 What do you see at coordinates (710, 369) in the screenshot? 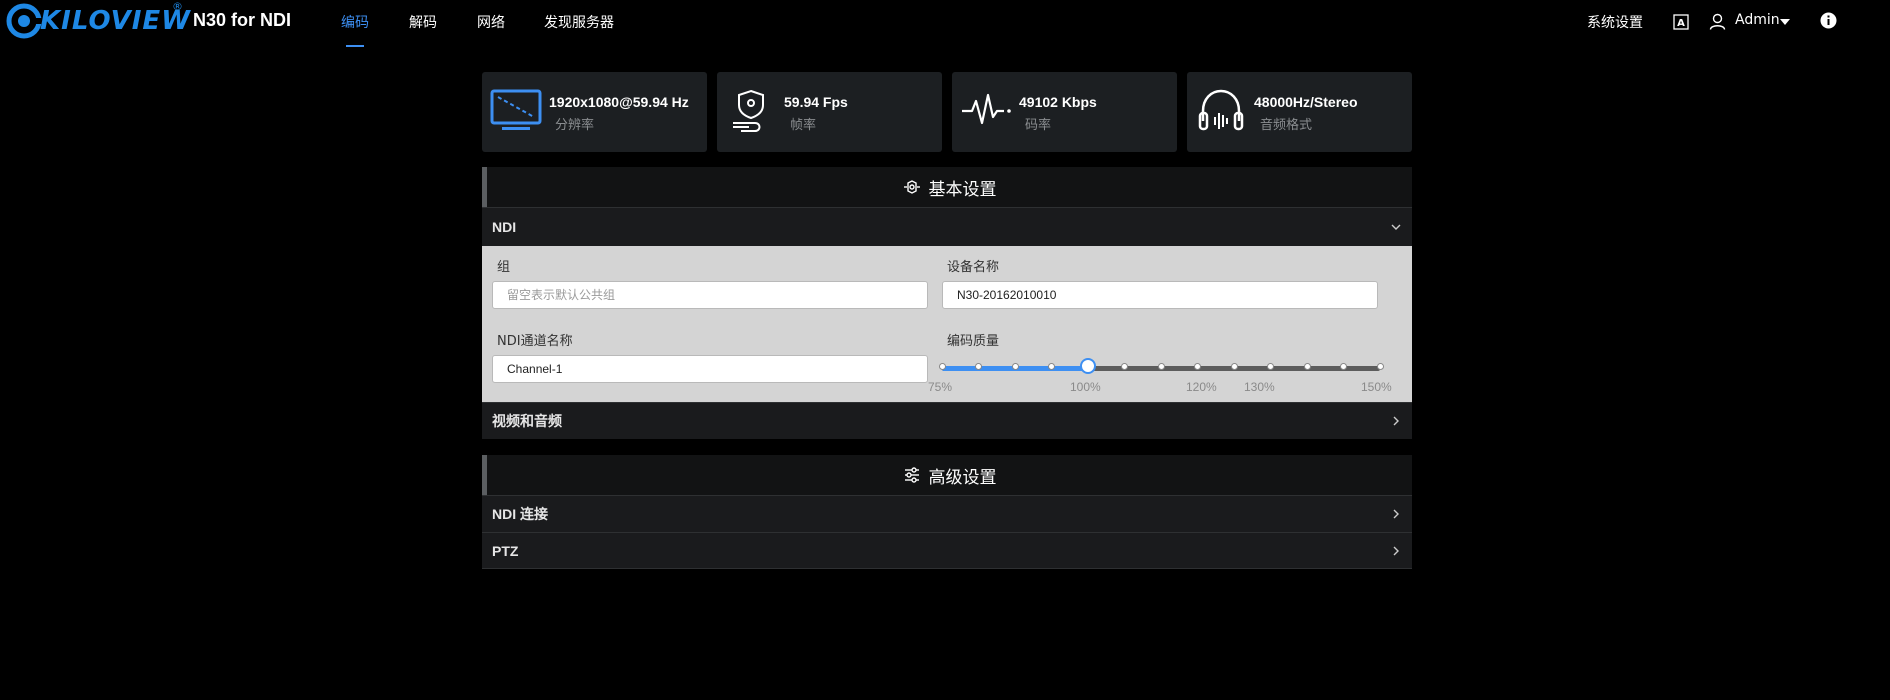
I see `channel-name-input` at bounding box center [710, 369].